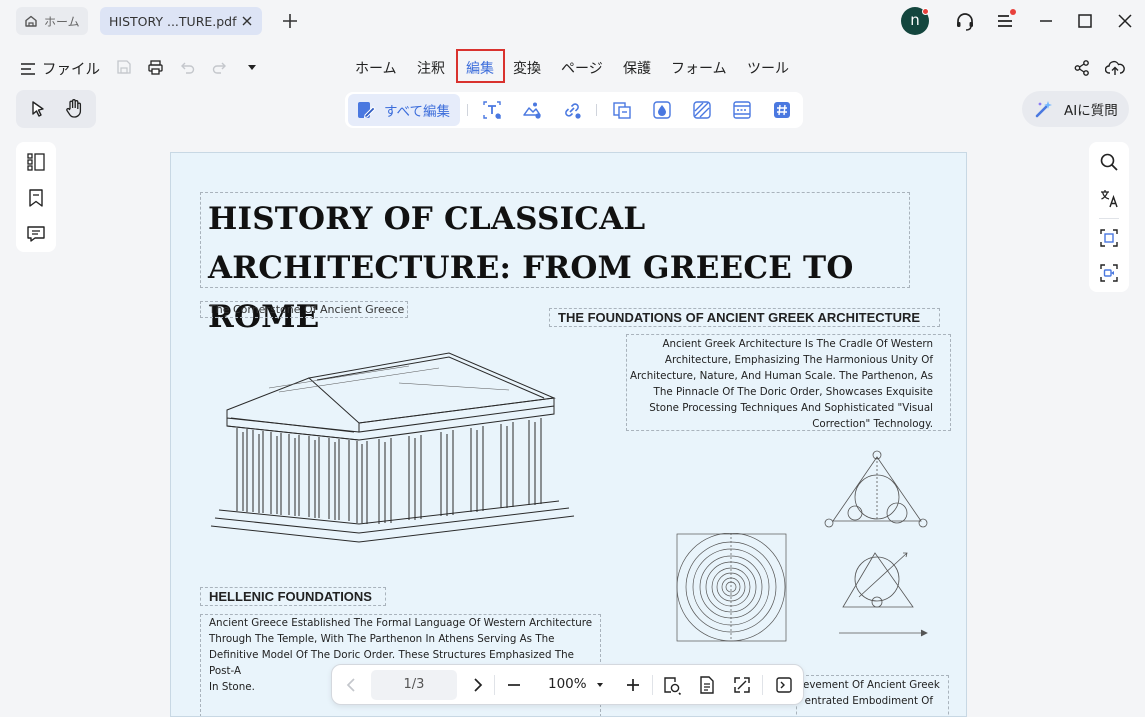 This screenshot has width=1145, height=717. What do you see at coordinates (1013, 12) in the screenshot?
I see `menu-notification-dot` at bounding box center [1013, 12].